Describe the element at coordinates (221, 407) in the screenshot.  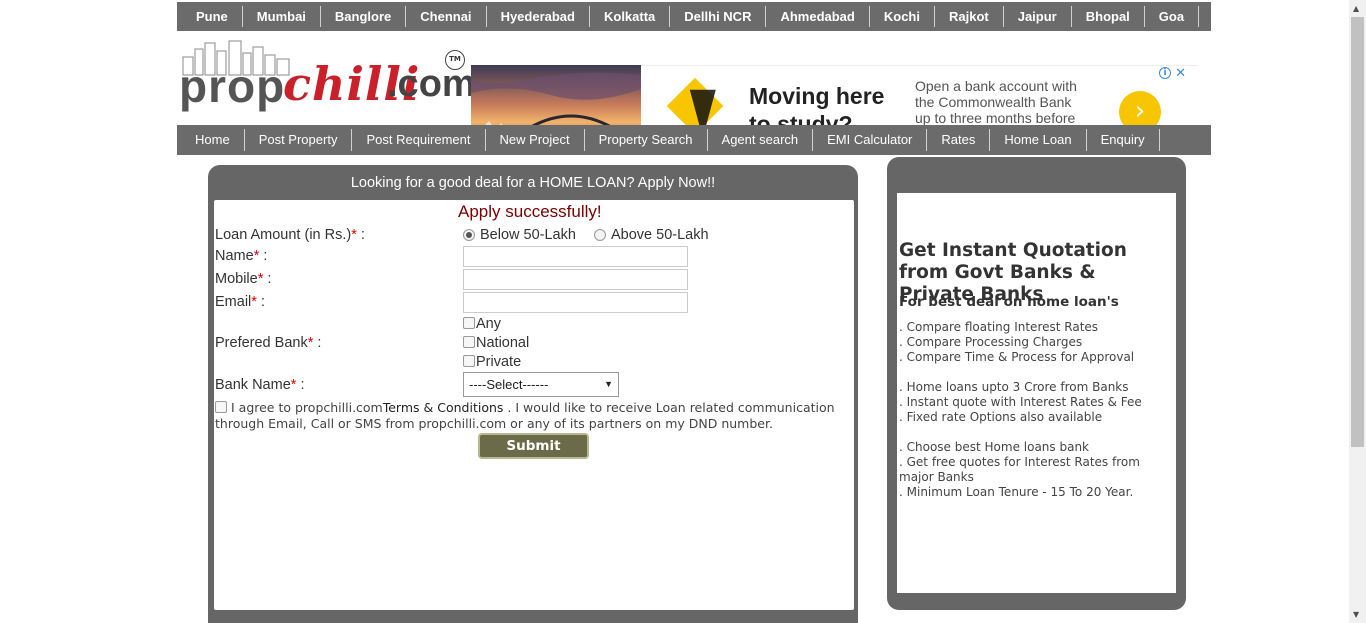
I see `agree-checkbox` at that location.